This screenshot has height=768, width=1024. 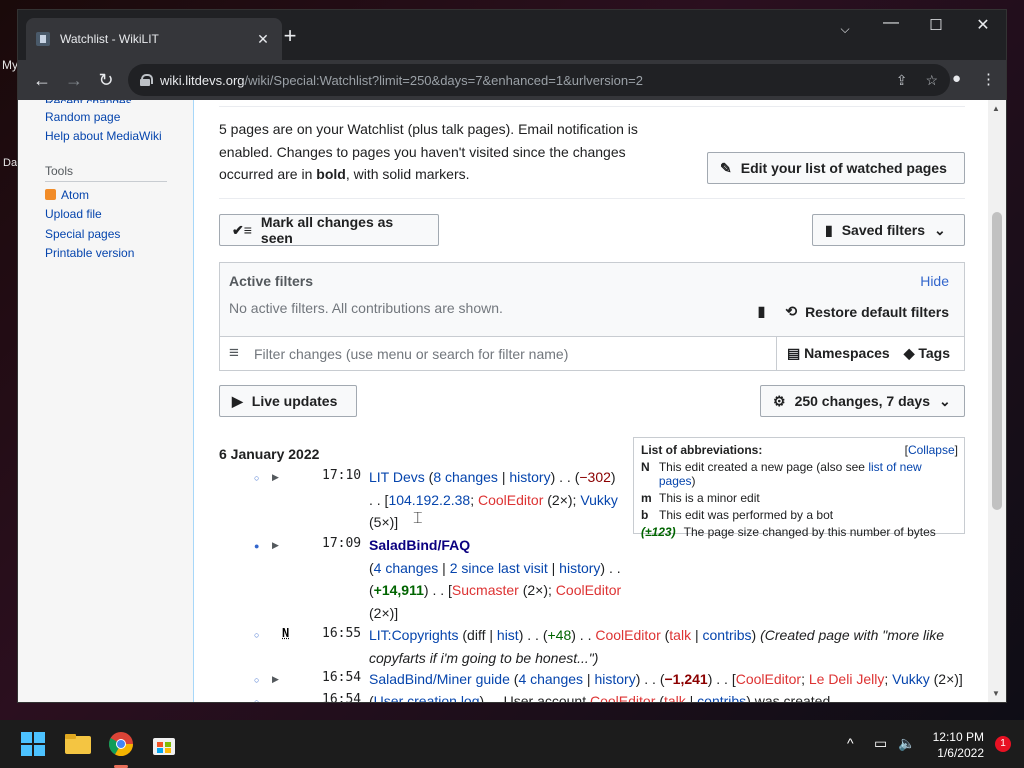 What do you see at coordinates (42, 80) in the screenshot?
I see `back-icon: ←` at bounding box center [42, 80].